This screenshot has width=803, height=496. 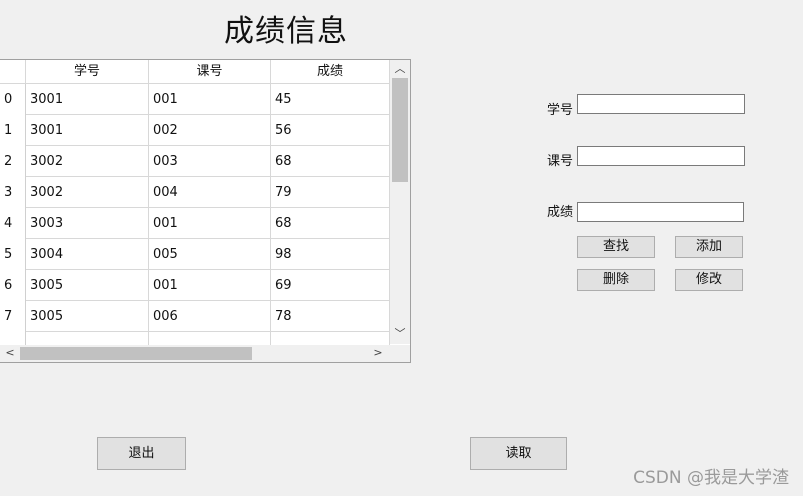 What do you see at coordinates (13, 99) in the screenshot?
I see `row-index: 0` at bounding box center [13, 99].